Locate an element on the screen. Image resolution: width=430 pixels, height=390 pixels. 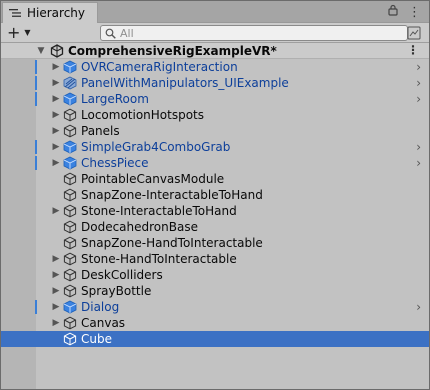
tree-item-label: DeskColliders is located at coordinates (122, 275).